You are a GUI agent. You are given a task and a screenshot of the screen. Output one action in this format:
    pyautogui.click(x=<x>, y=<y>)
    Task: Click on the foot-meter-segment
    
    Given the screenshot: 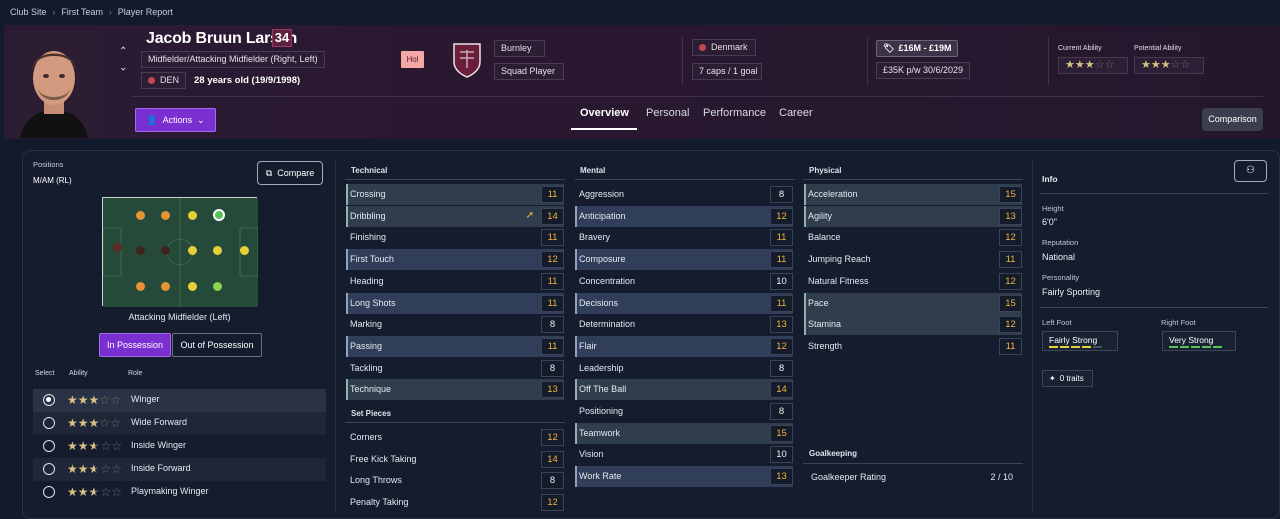 What is the action you would take?
    pyautogui.click(x=1173, y=347)
    